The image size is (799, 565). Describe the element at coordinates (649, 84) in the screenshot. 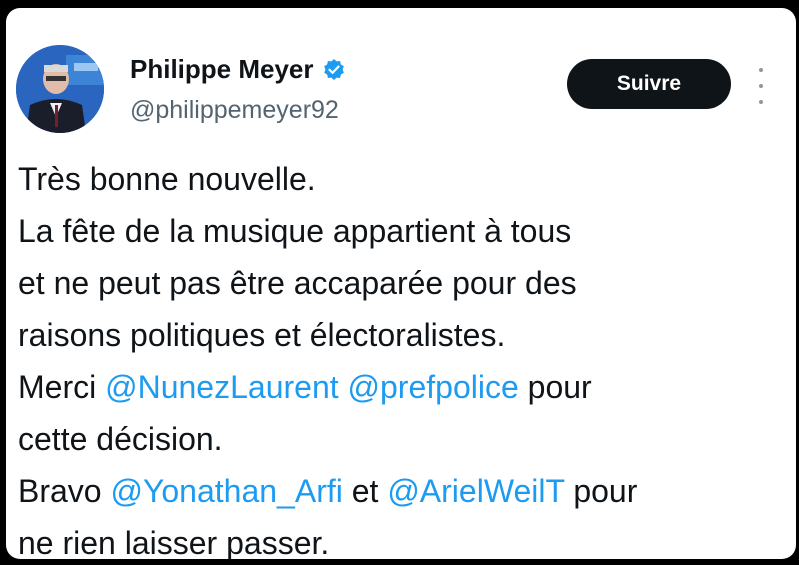

I see `follow-button: Suivre` at that location.